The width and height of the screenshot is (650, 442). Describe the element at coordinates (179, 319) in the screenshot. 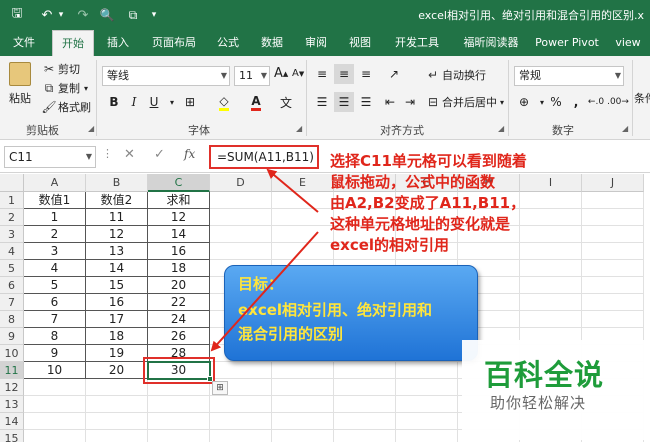

I see `grid-cell: 24` at that location.